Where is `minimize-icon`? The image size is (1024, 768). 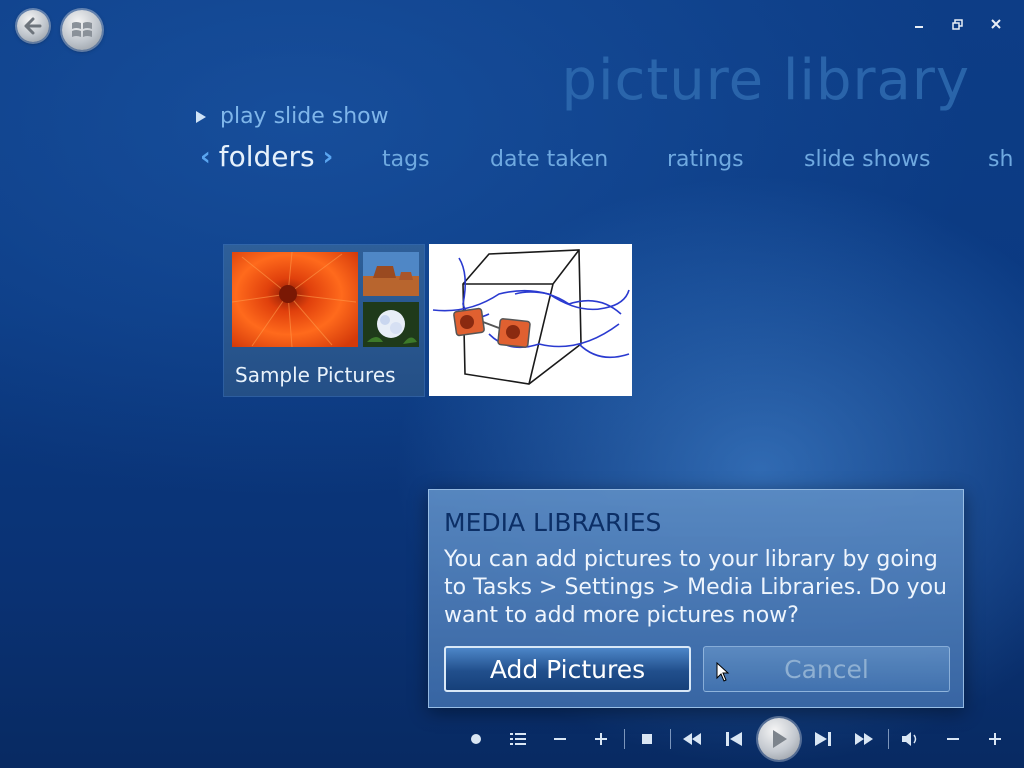 minimize-icon is located at coordinates (919, 27).